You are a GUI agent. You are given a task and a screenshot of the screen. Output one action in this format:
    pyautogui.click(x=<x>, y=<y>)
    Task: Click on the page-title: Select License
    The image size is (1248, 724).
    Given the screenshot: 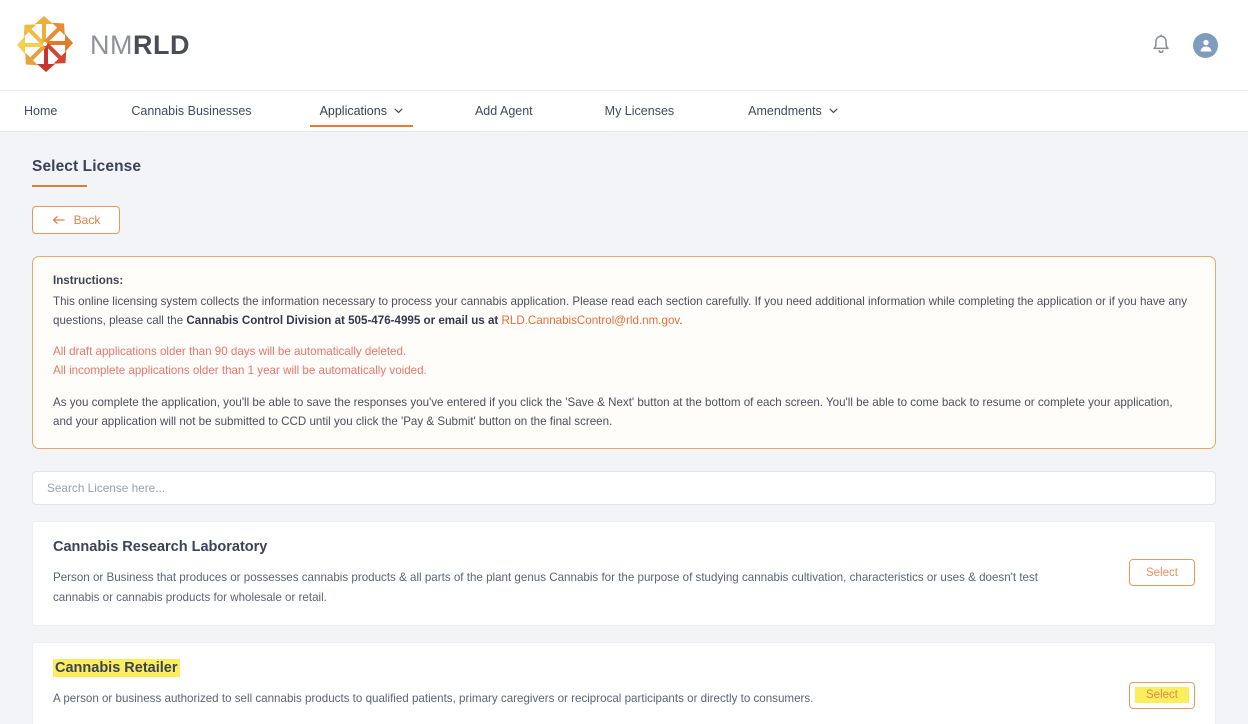 What is the action you would take?
    pyautogui.click(x=87, y=166)
    